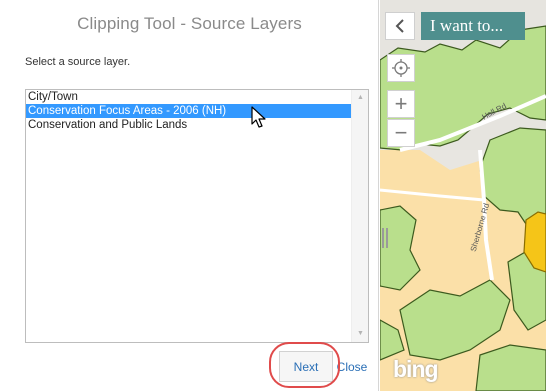 Image resolution: width=546 pixels, height=391 pixels. What do you see at coordinates (401, 104) in the screenshot?
I see `zoom-in-button: +` at bounding box center [401, 104].